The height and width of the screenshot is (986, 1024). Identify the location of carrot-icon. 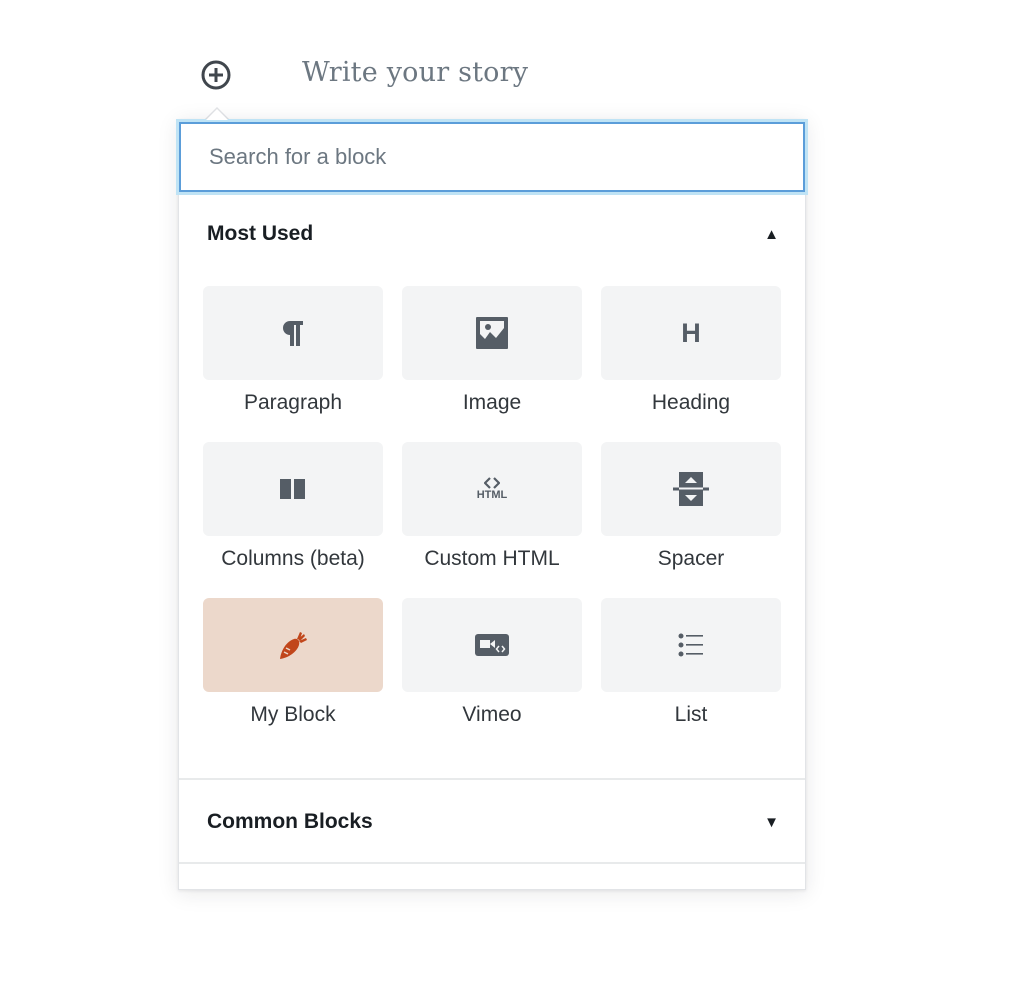
(293, 645).